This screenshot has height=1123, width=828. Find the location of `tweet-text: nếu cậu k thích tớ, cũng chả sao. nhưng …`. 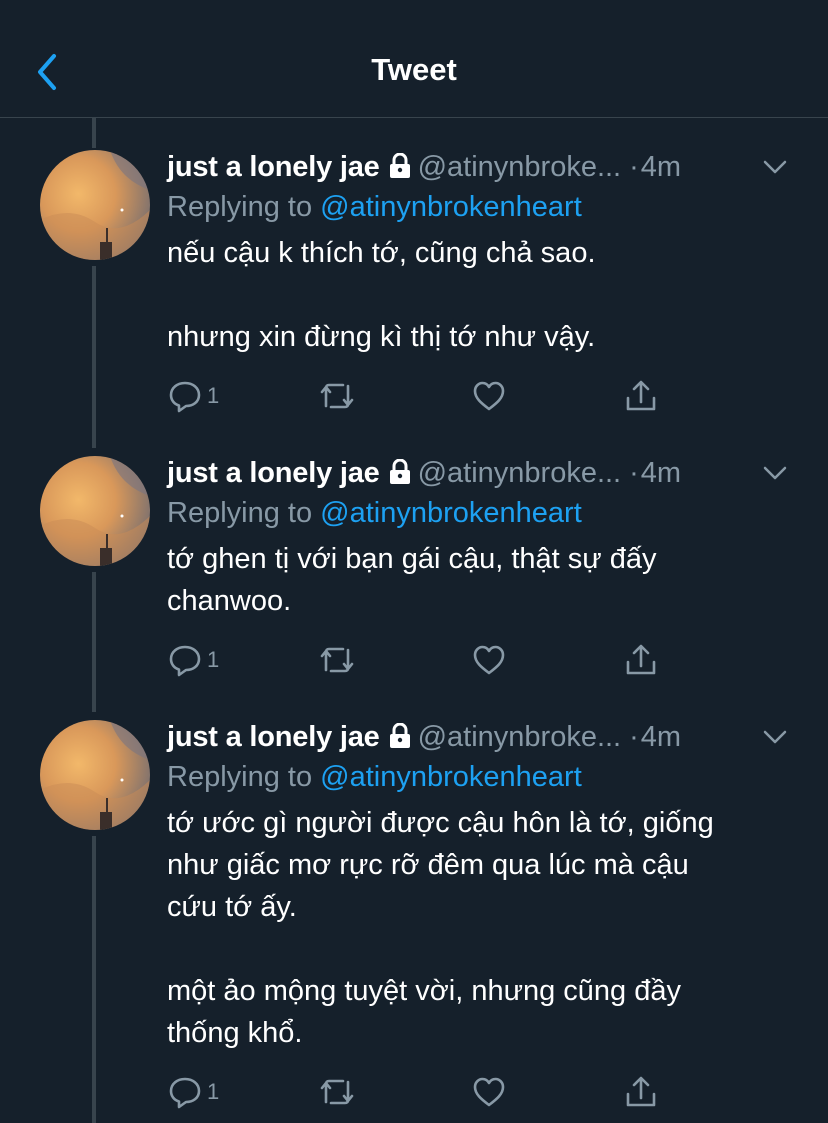

tweet-text: nếu cậu k thích tớ, cũng chả sao. nhưng … is located at coordinates (381, 295).